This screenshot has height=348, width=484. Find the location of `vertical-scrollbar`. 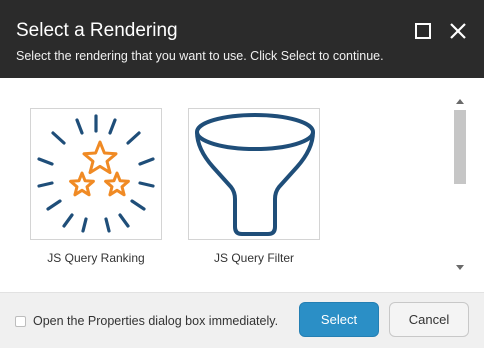

vertical-scrollbar is located at coordinates (460, 185).